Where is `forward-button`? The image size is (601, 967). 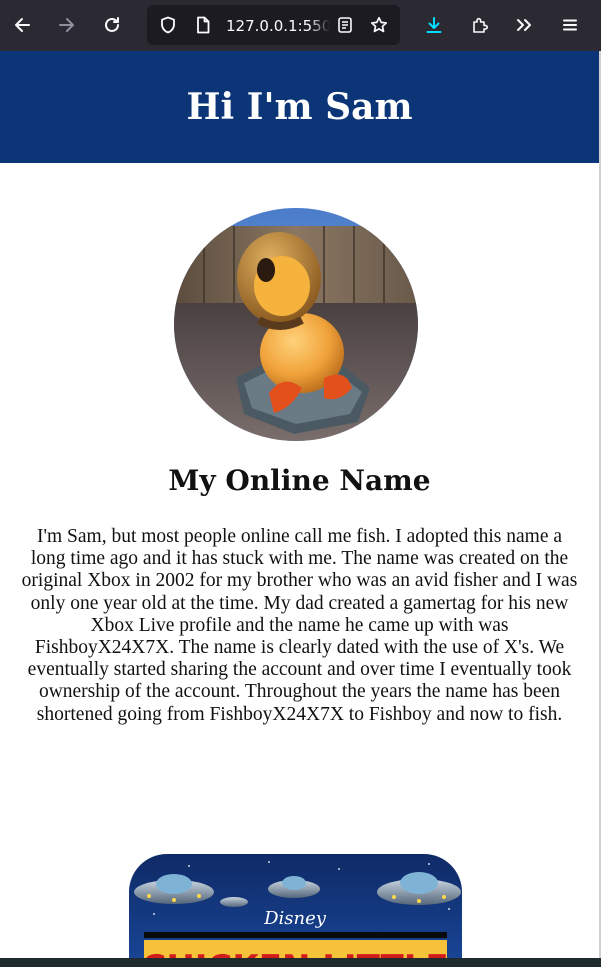
forward-button is located at coordinates (67, 25).